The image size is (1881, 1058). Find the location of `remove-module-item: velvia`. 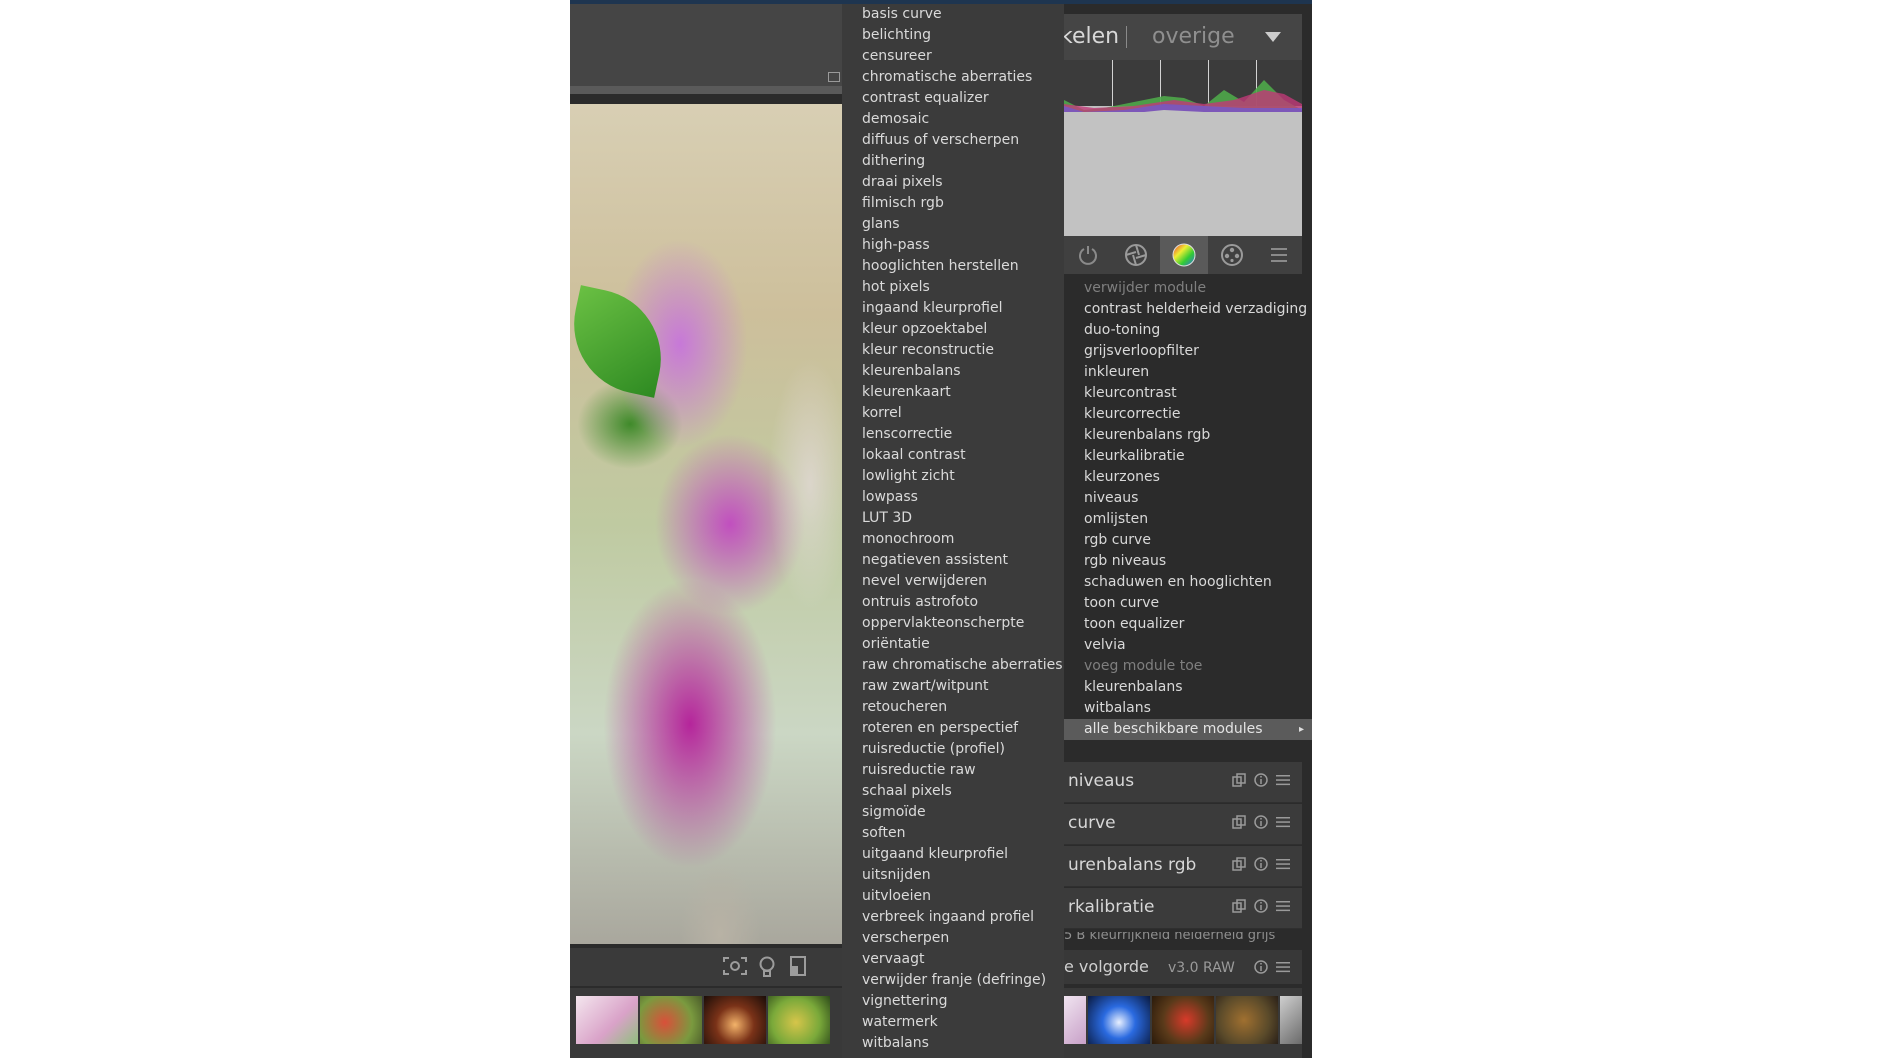

remove-module-item: velvia is located at coordinates (1188, 645).